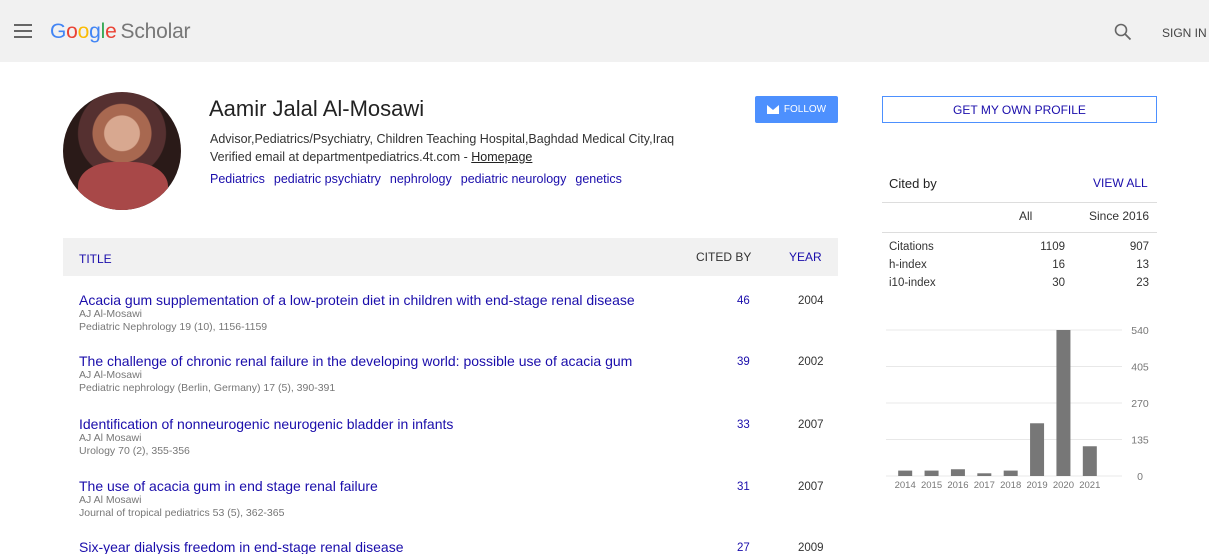 The width and height of the screenshot is (1209, 554). Describe the element at coordinates (743, 425) in the screenshot. I see `cited-by-count: 33` at that location.